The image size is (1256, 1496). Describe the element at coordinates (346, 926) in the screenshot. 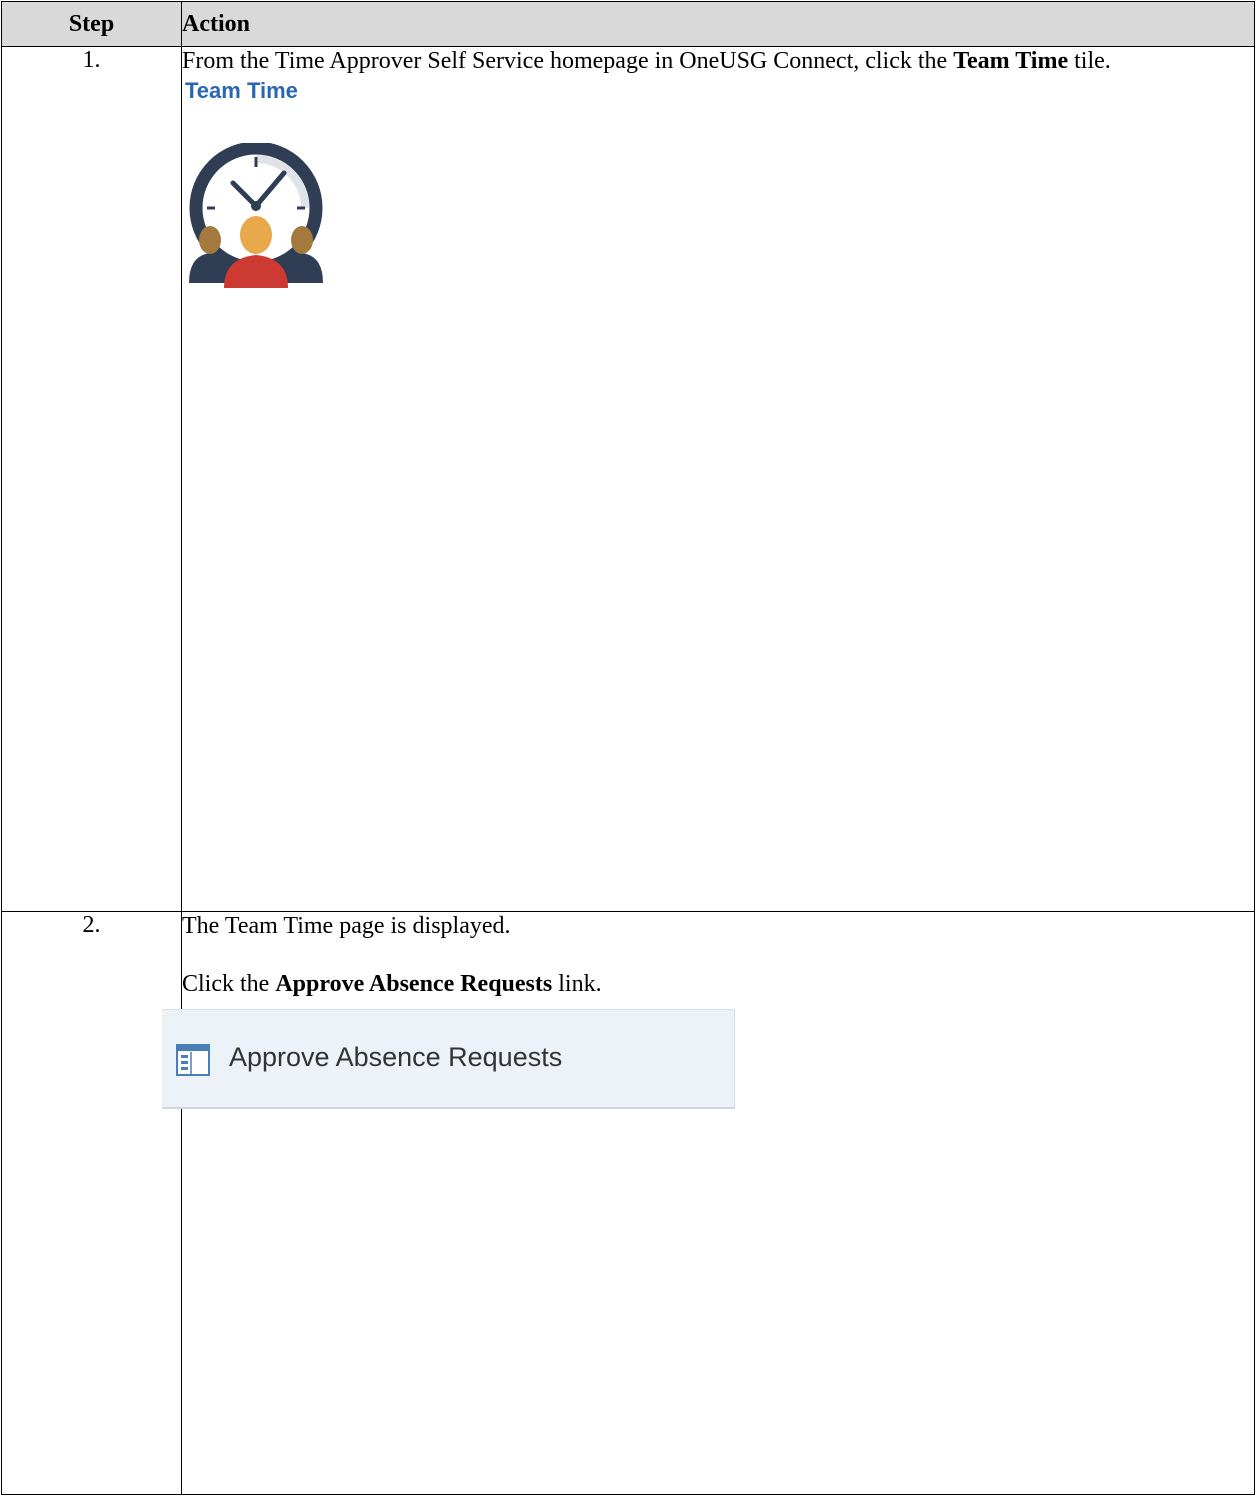

I see `instruction-text: The Team Time page is displayed.` at that location.